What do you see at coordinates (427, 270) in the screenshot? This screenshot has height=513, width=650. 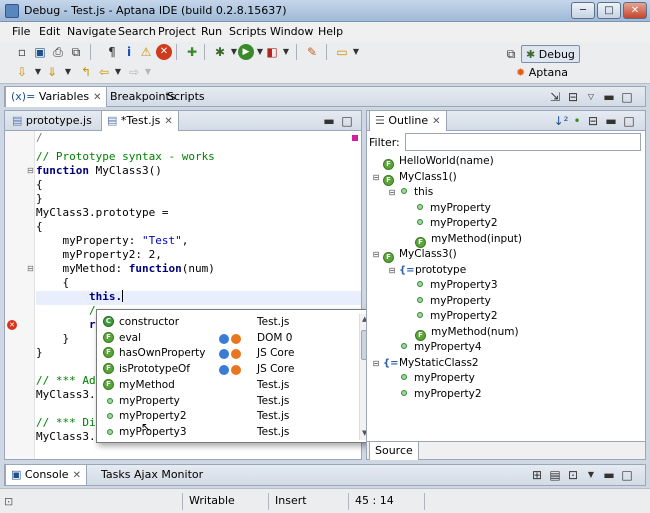 I see `outline-item: ⊟ {=prototype` at bounding box center [427, 270].